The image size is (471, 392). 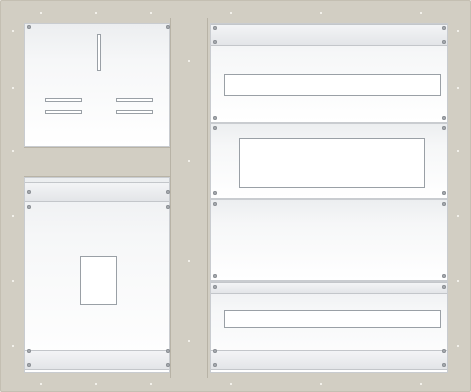 What do you see at coordinates (134, 100) in the screenshot?
I see `meter-slot-right-upper` at bounding box center [134, 100].